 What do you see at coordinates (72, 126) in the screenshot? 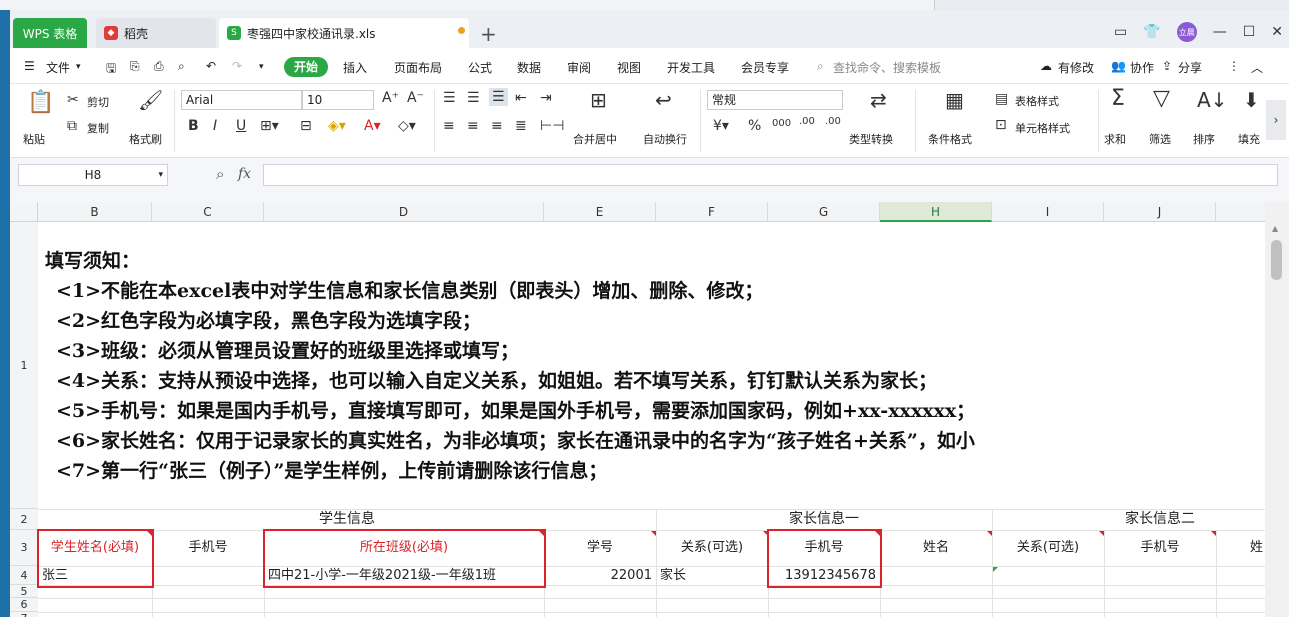
I see `copy-icon: ⧉` at bounding box center [72, 126].